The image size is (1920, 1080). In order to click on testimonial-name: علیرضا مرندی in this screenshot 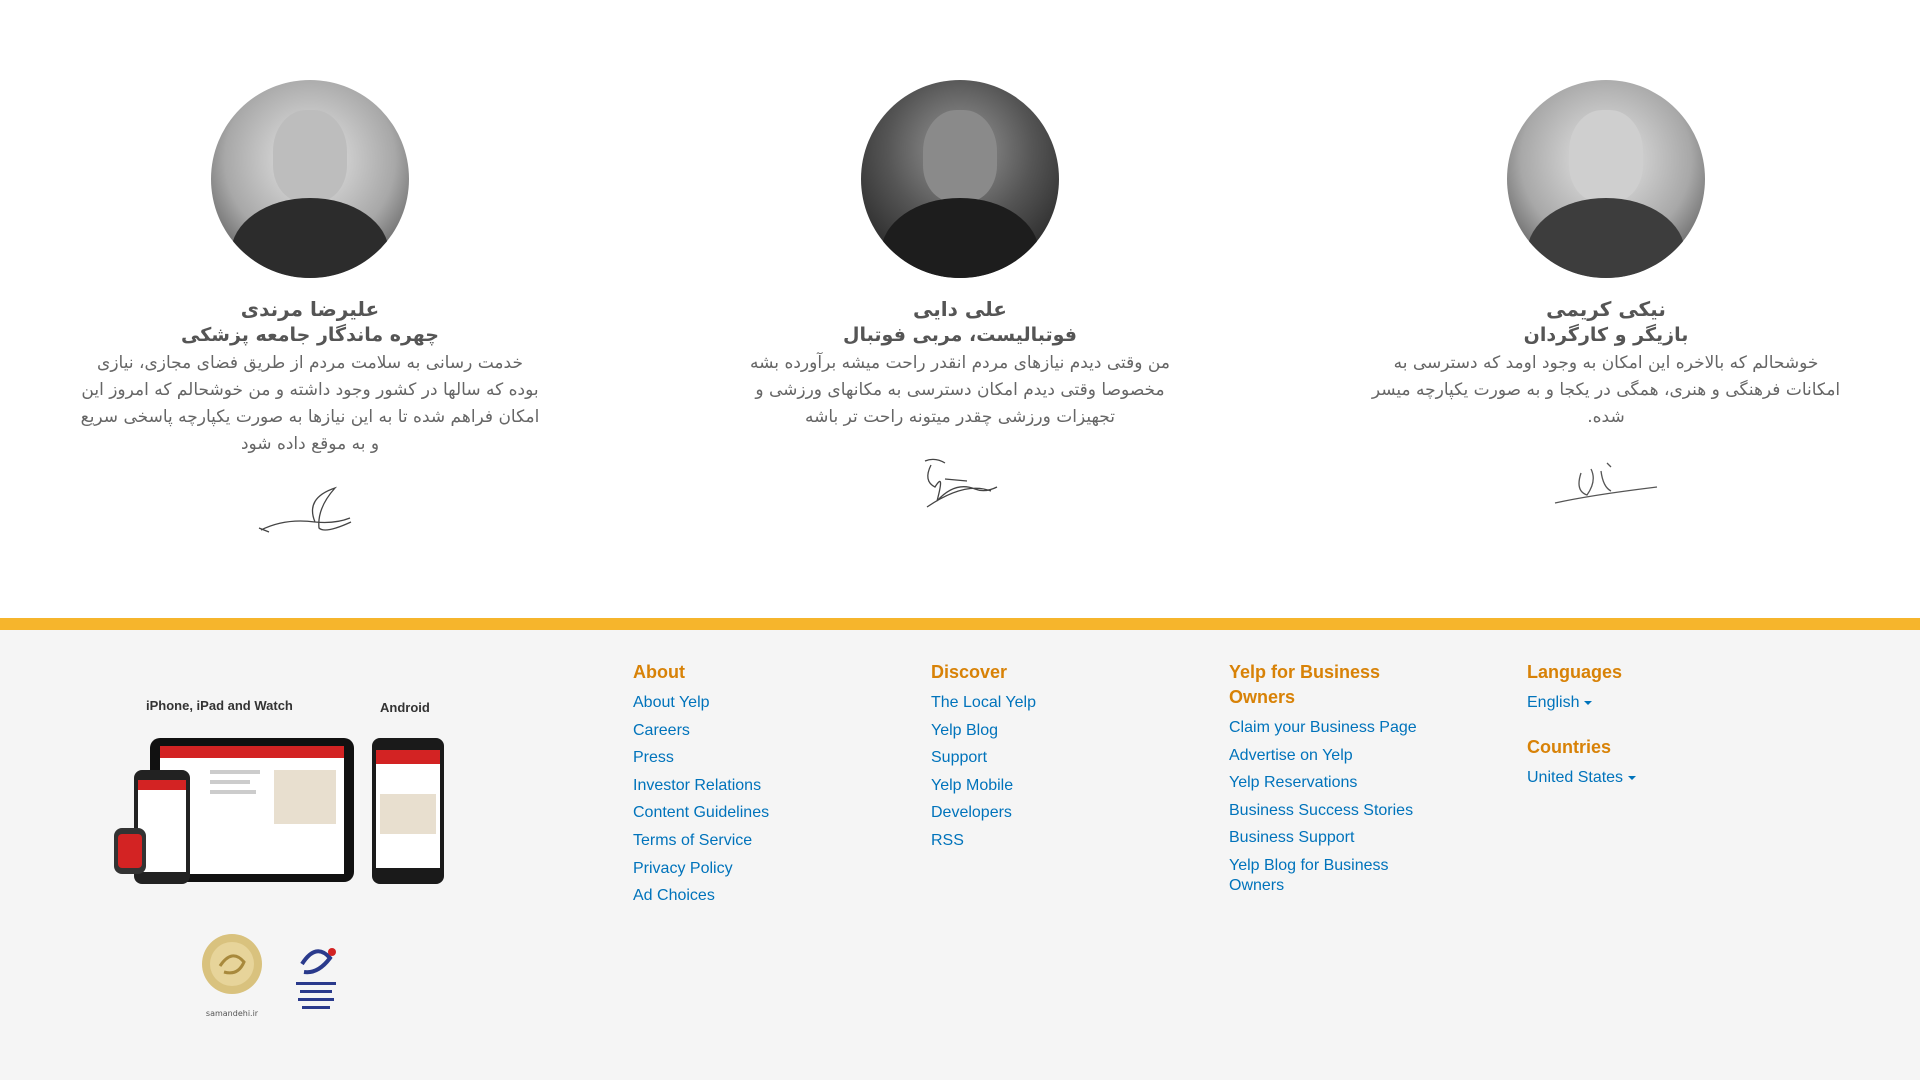, I will do `click(310, 309)`.